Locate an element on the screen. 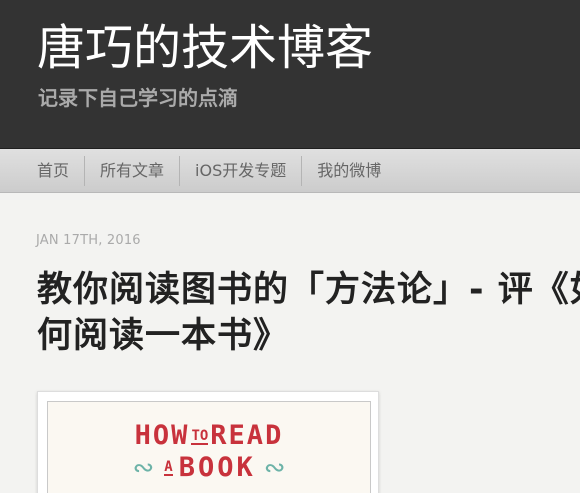 The height and width of the screenshot is (493, 580). cover-word-a: A is located at coordinates (168, 467).